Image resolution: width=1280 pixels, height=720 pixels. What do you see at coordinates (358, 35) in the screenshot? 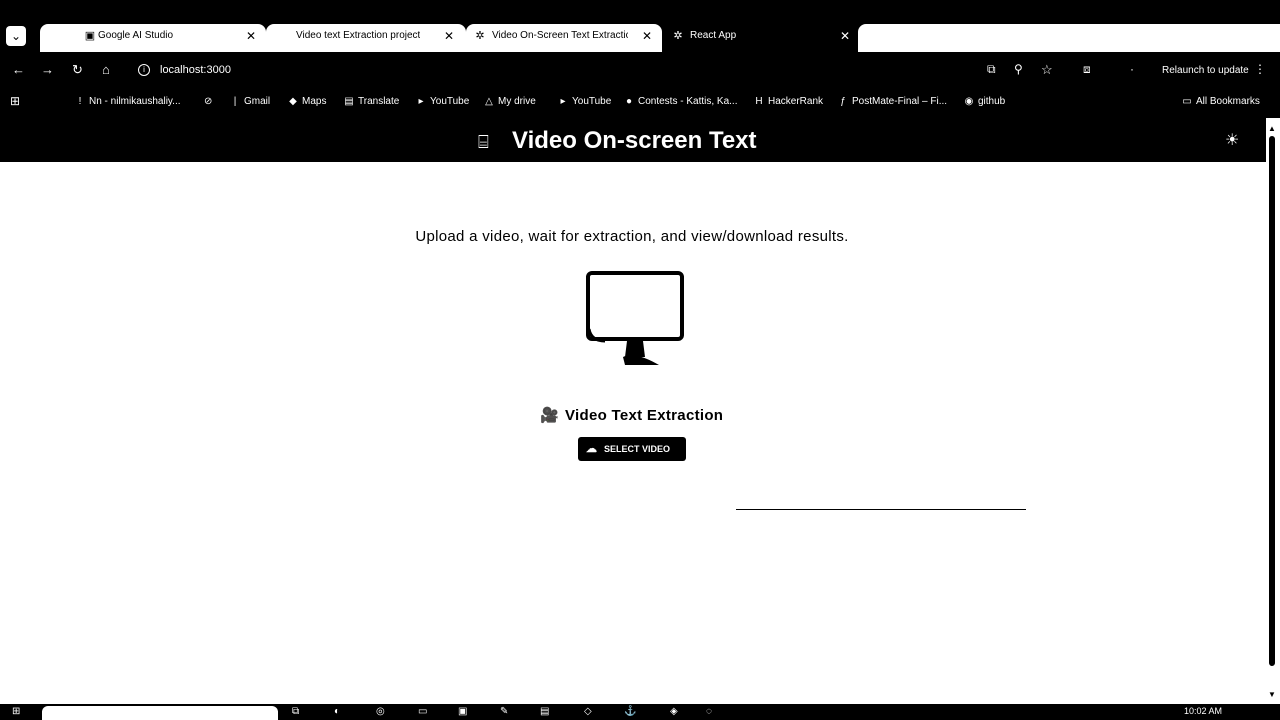
I see `tab-title: Video text Extraction project` at bounding box center [358, 35].